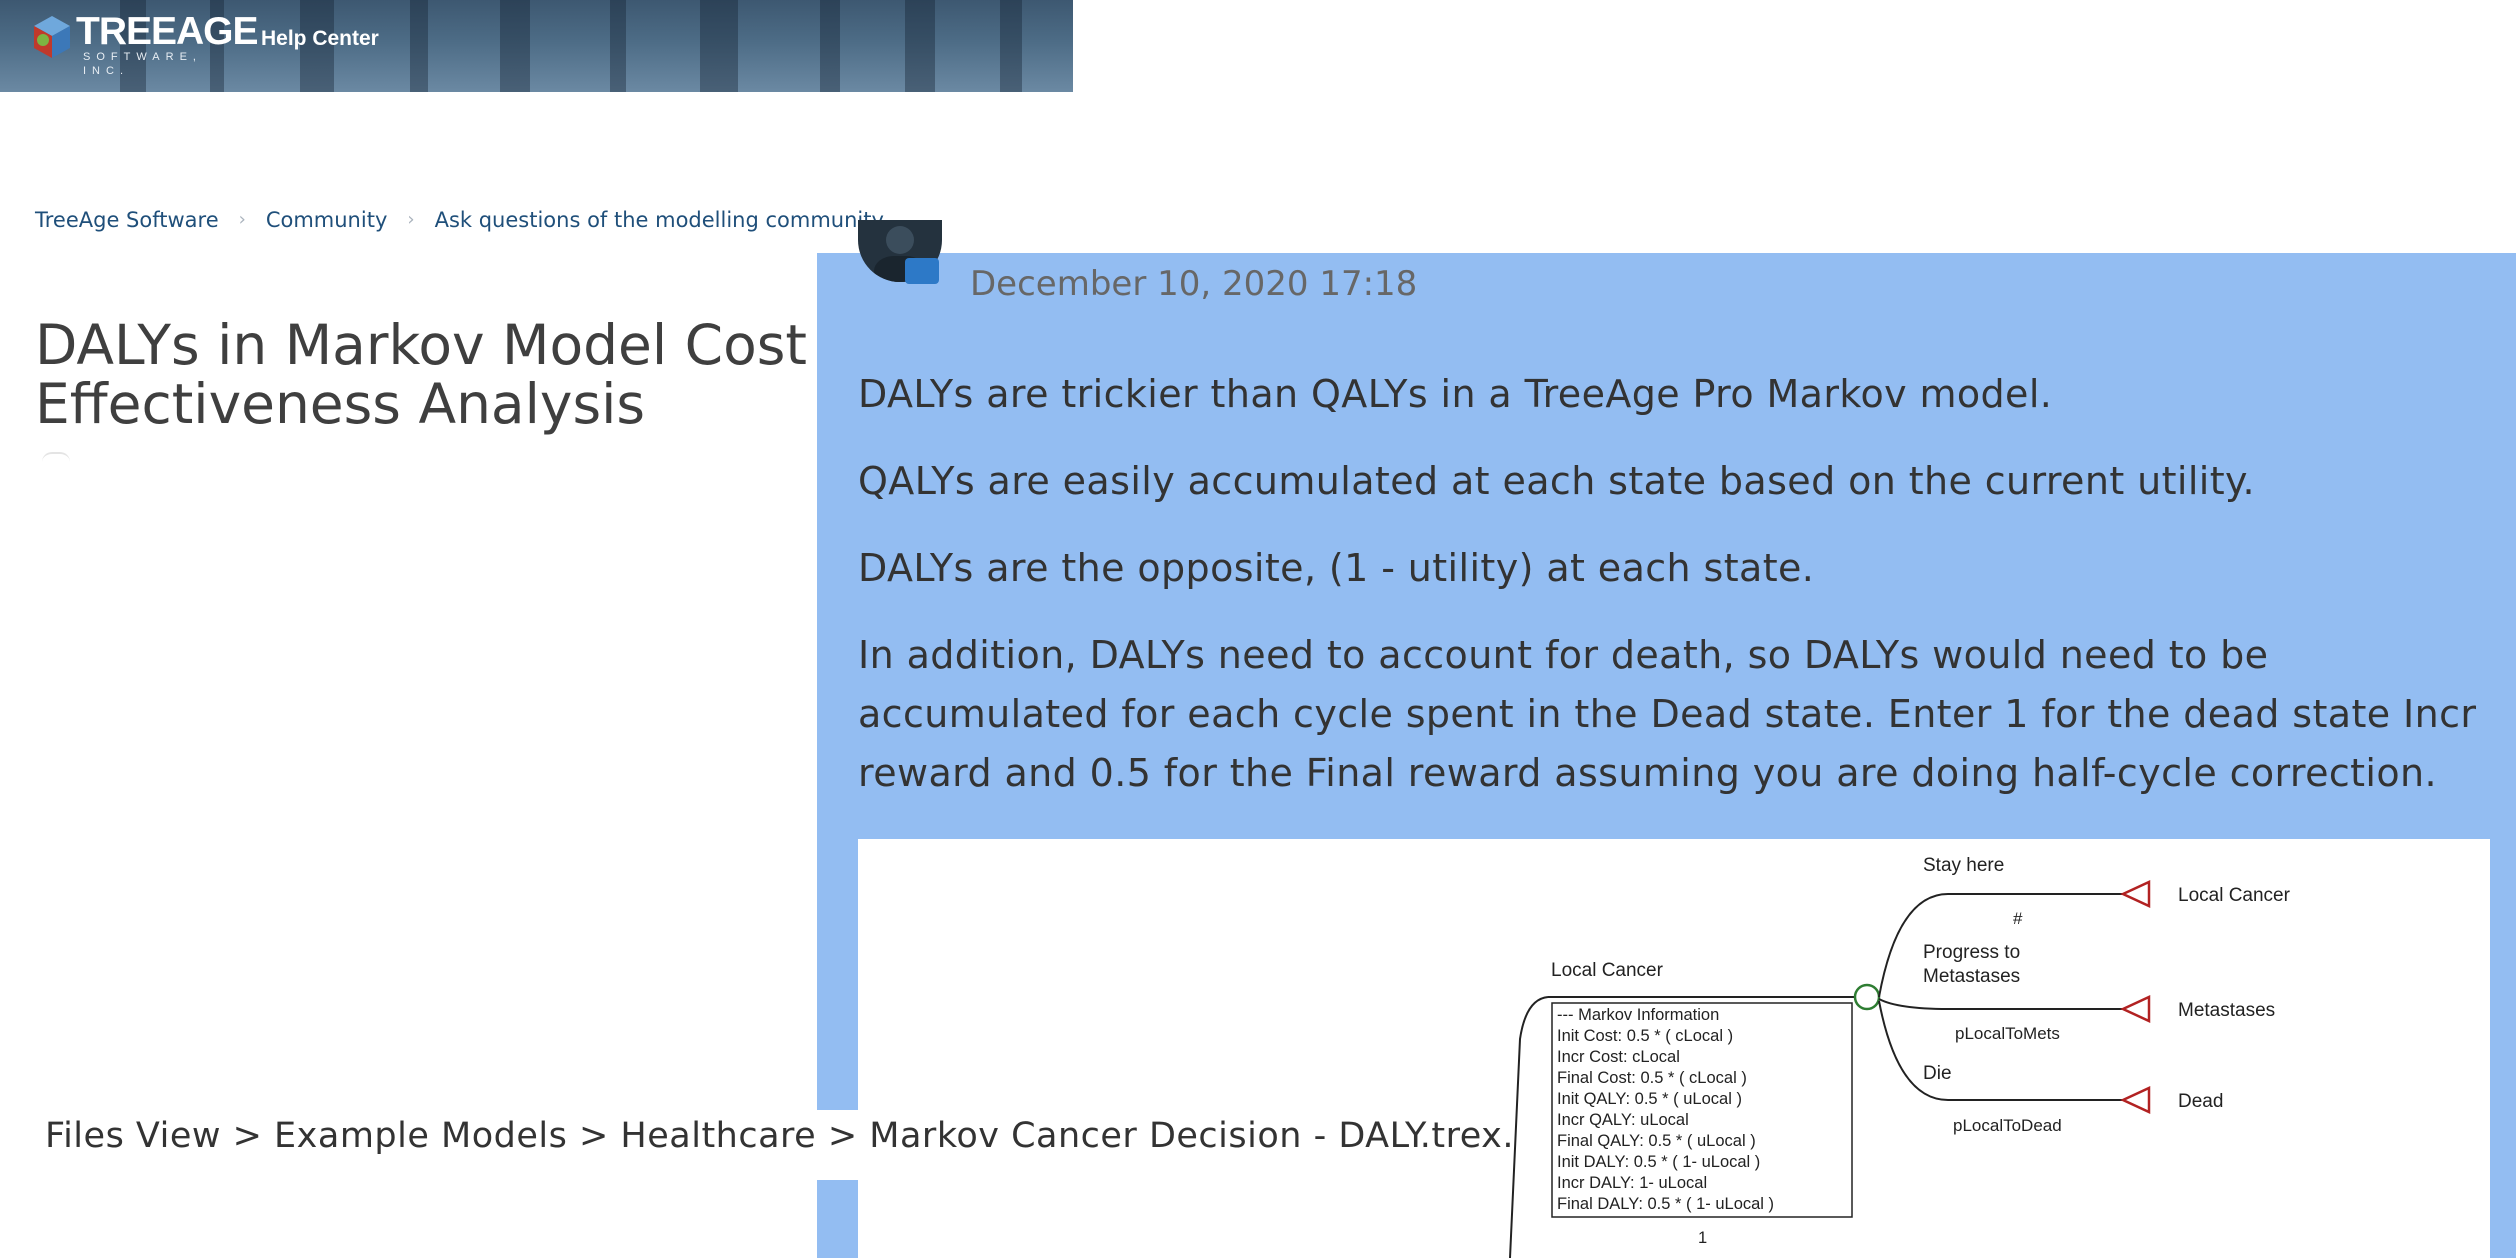  What do you see at coordinates (2234, 895) in the screenshot?
I see `terminal-label-local-cancer: Local Cancer` at bounding box center [2234, 895].